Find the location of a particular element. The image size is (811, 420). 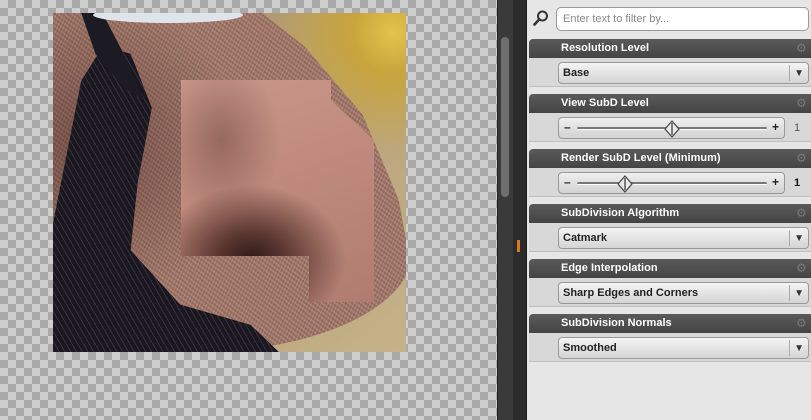

section-title: Resolution Level is located at coordinates (670, 48).